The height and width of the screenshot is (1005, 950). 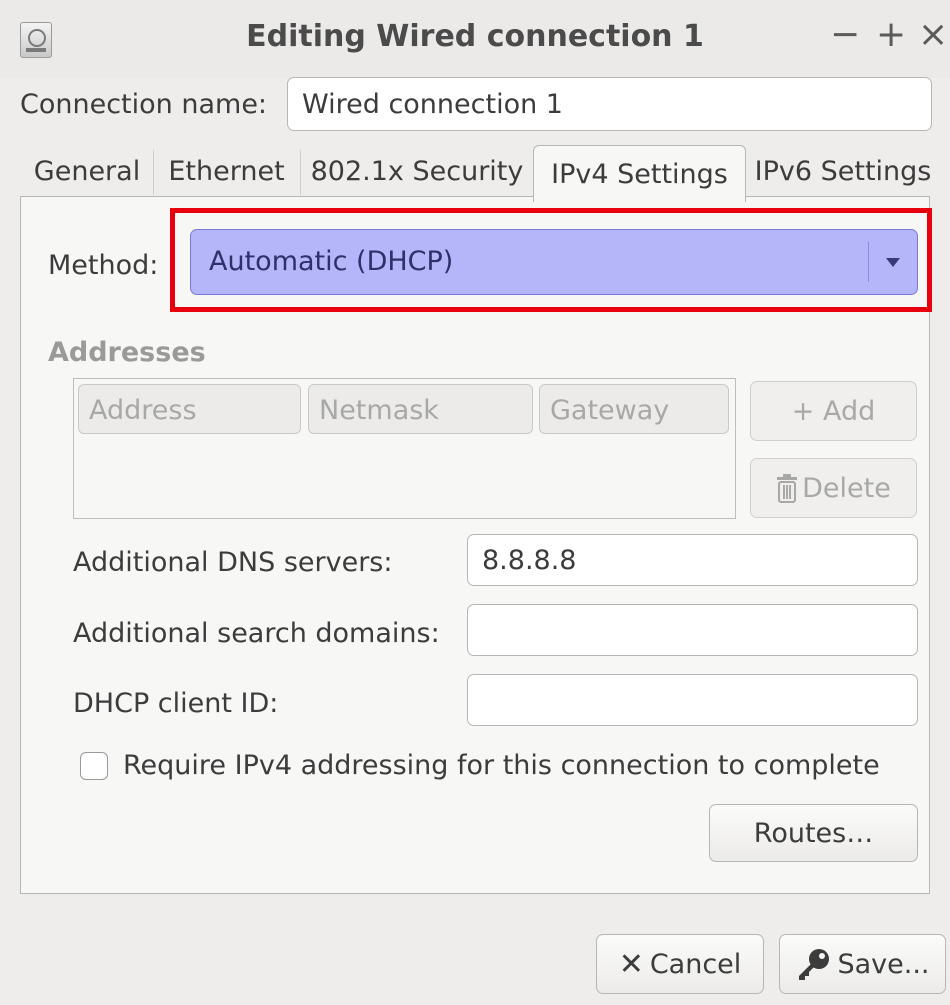 What do you see at coordinates (420, 409) in the screenshot?
I see `column-header-netmask: Netmask` at bounding box center [420, 409].